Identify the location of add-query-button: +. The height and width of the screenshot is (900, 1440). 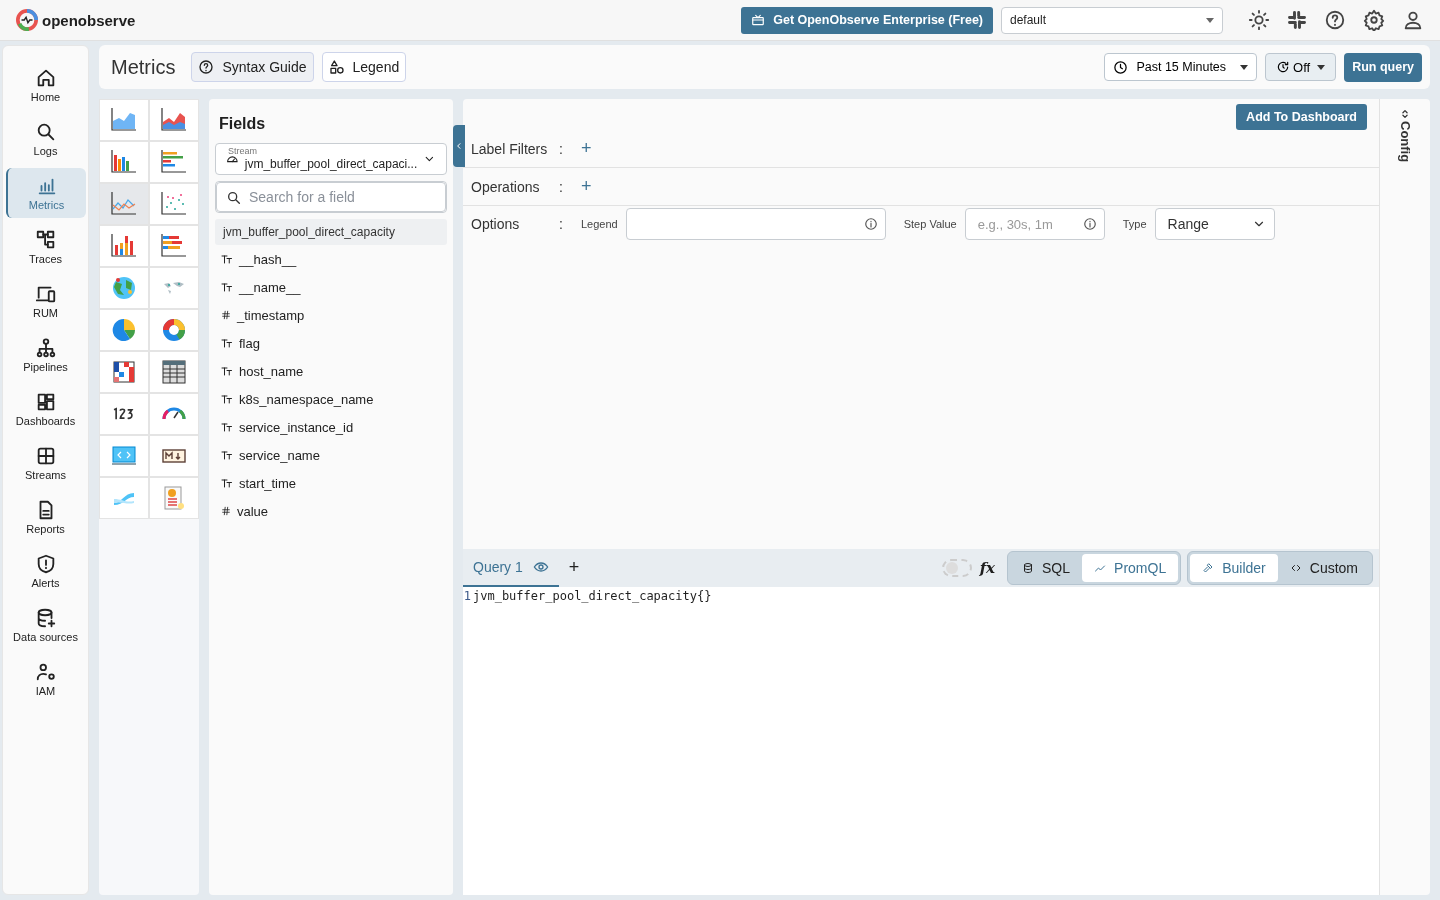
(574, 567).